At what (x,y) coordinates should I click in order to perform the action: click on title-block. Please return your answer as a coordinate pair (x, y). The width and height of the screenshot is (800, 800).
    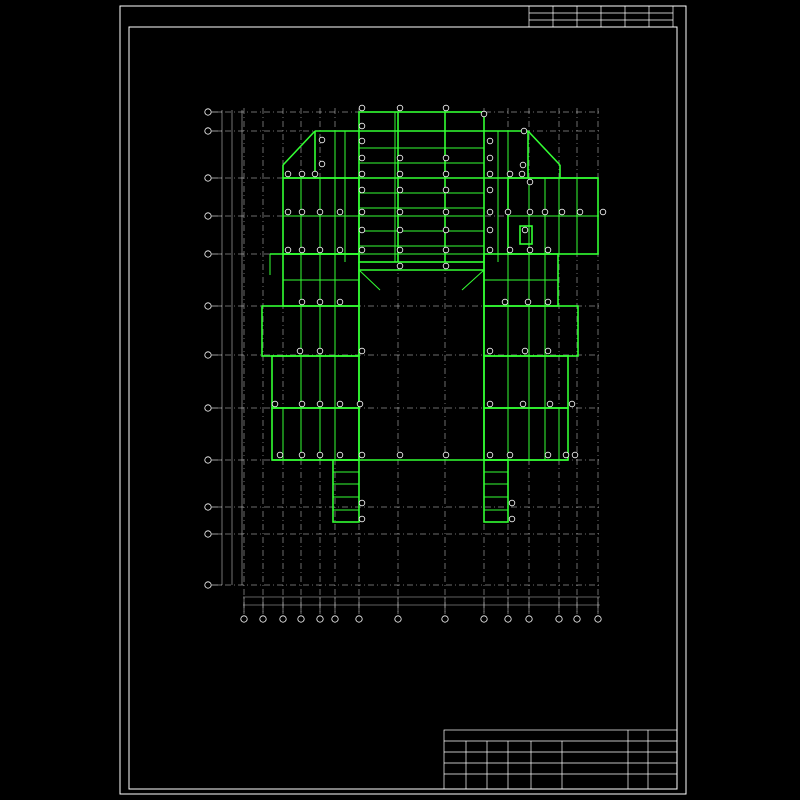
    Looking at the image, I should click on (560, 759).